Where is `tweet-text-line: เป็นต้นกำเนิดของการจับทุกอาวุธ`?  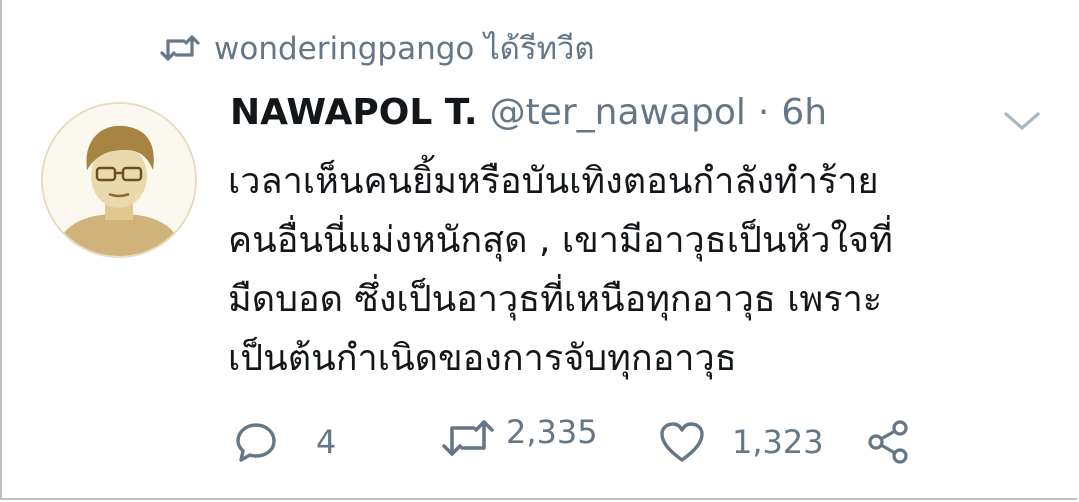
tweet-text-line: เป็นต้นกำเนิดของการจับทุกอาวุธ is located at coordinates (482, 358).